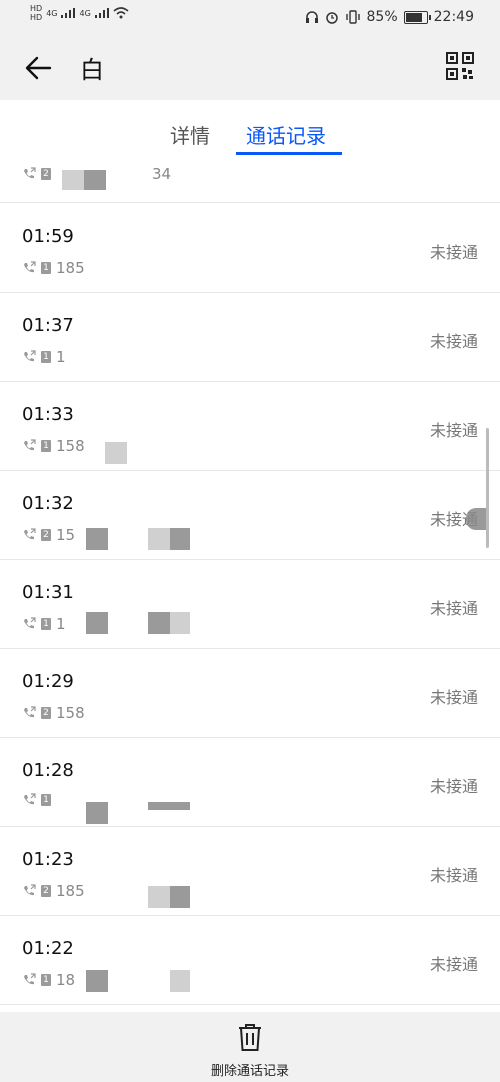 The height and width of the screenshot is (1082, 500). I want to click on call-sub-info: 2 158, so click(53, 713).